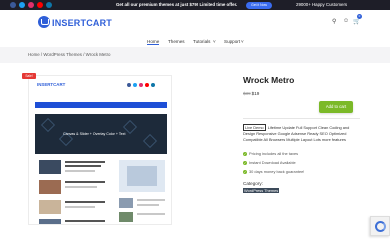 This screenshot has width=390, height=240. Describe the element at coordinates (31, 5) in the screenshot. I see `instagram-icon` at that location.